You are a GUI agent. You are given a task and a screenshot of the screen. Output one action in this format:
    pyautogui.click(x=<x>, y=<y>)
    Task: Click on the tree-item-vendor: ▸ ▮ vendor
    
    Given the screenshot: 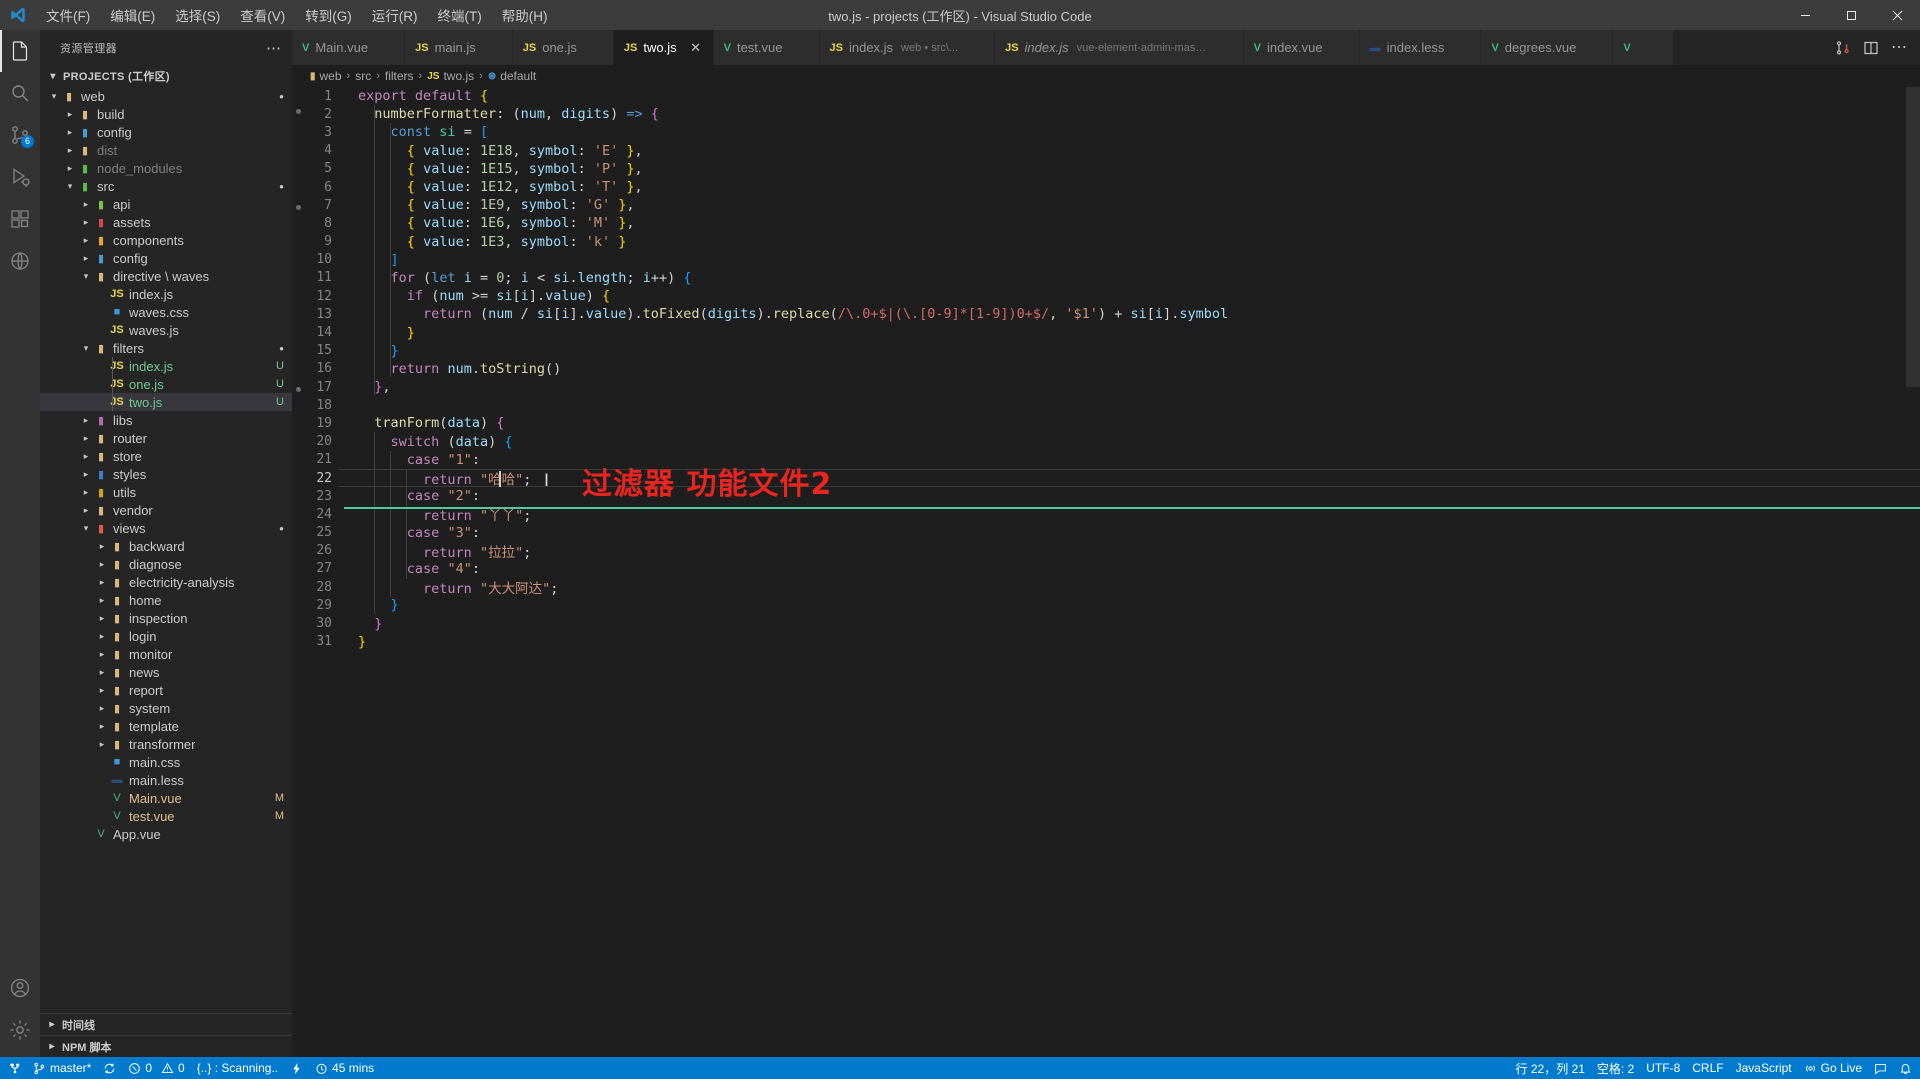 What is the action you would take?
    pyautogui.click(x=166, y=510)
    